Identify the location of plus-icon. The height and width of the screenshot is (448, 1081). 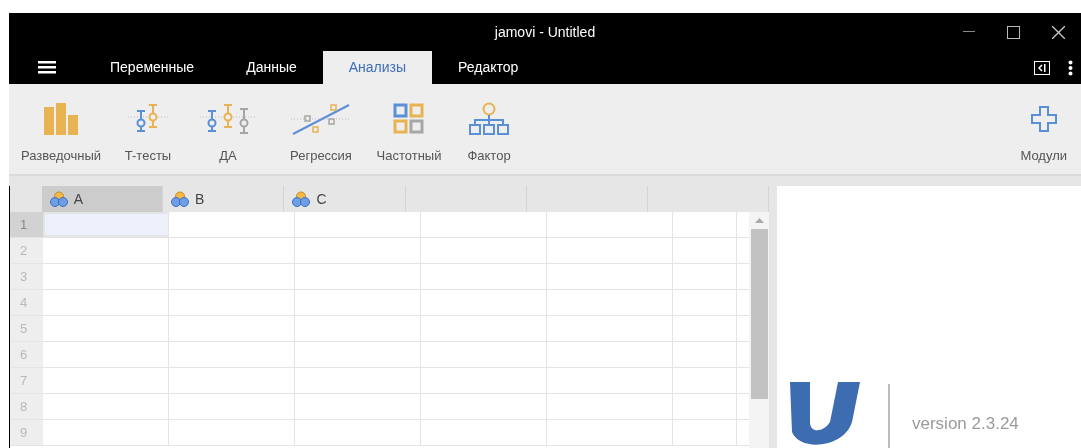
(1043, 119).